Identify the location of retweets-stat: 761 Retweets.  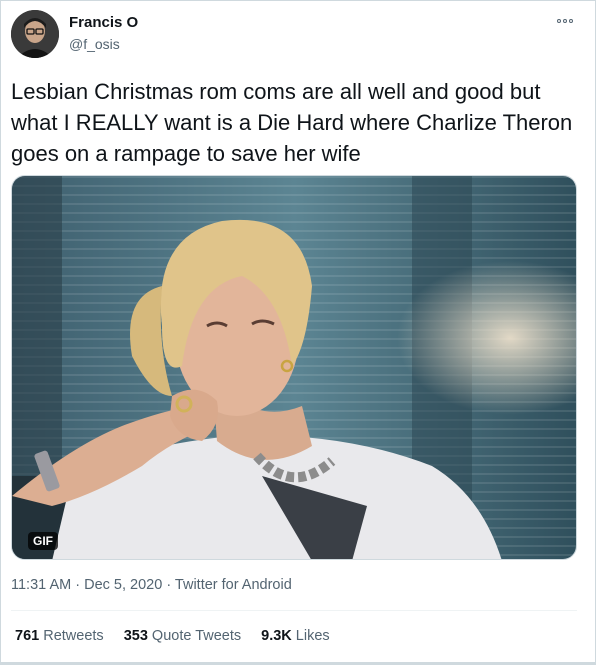
(59, 636).